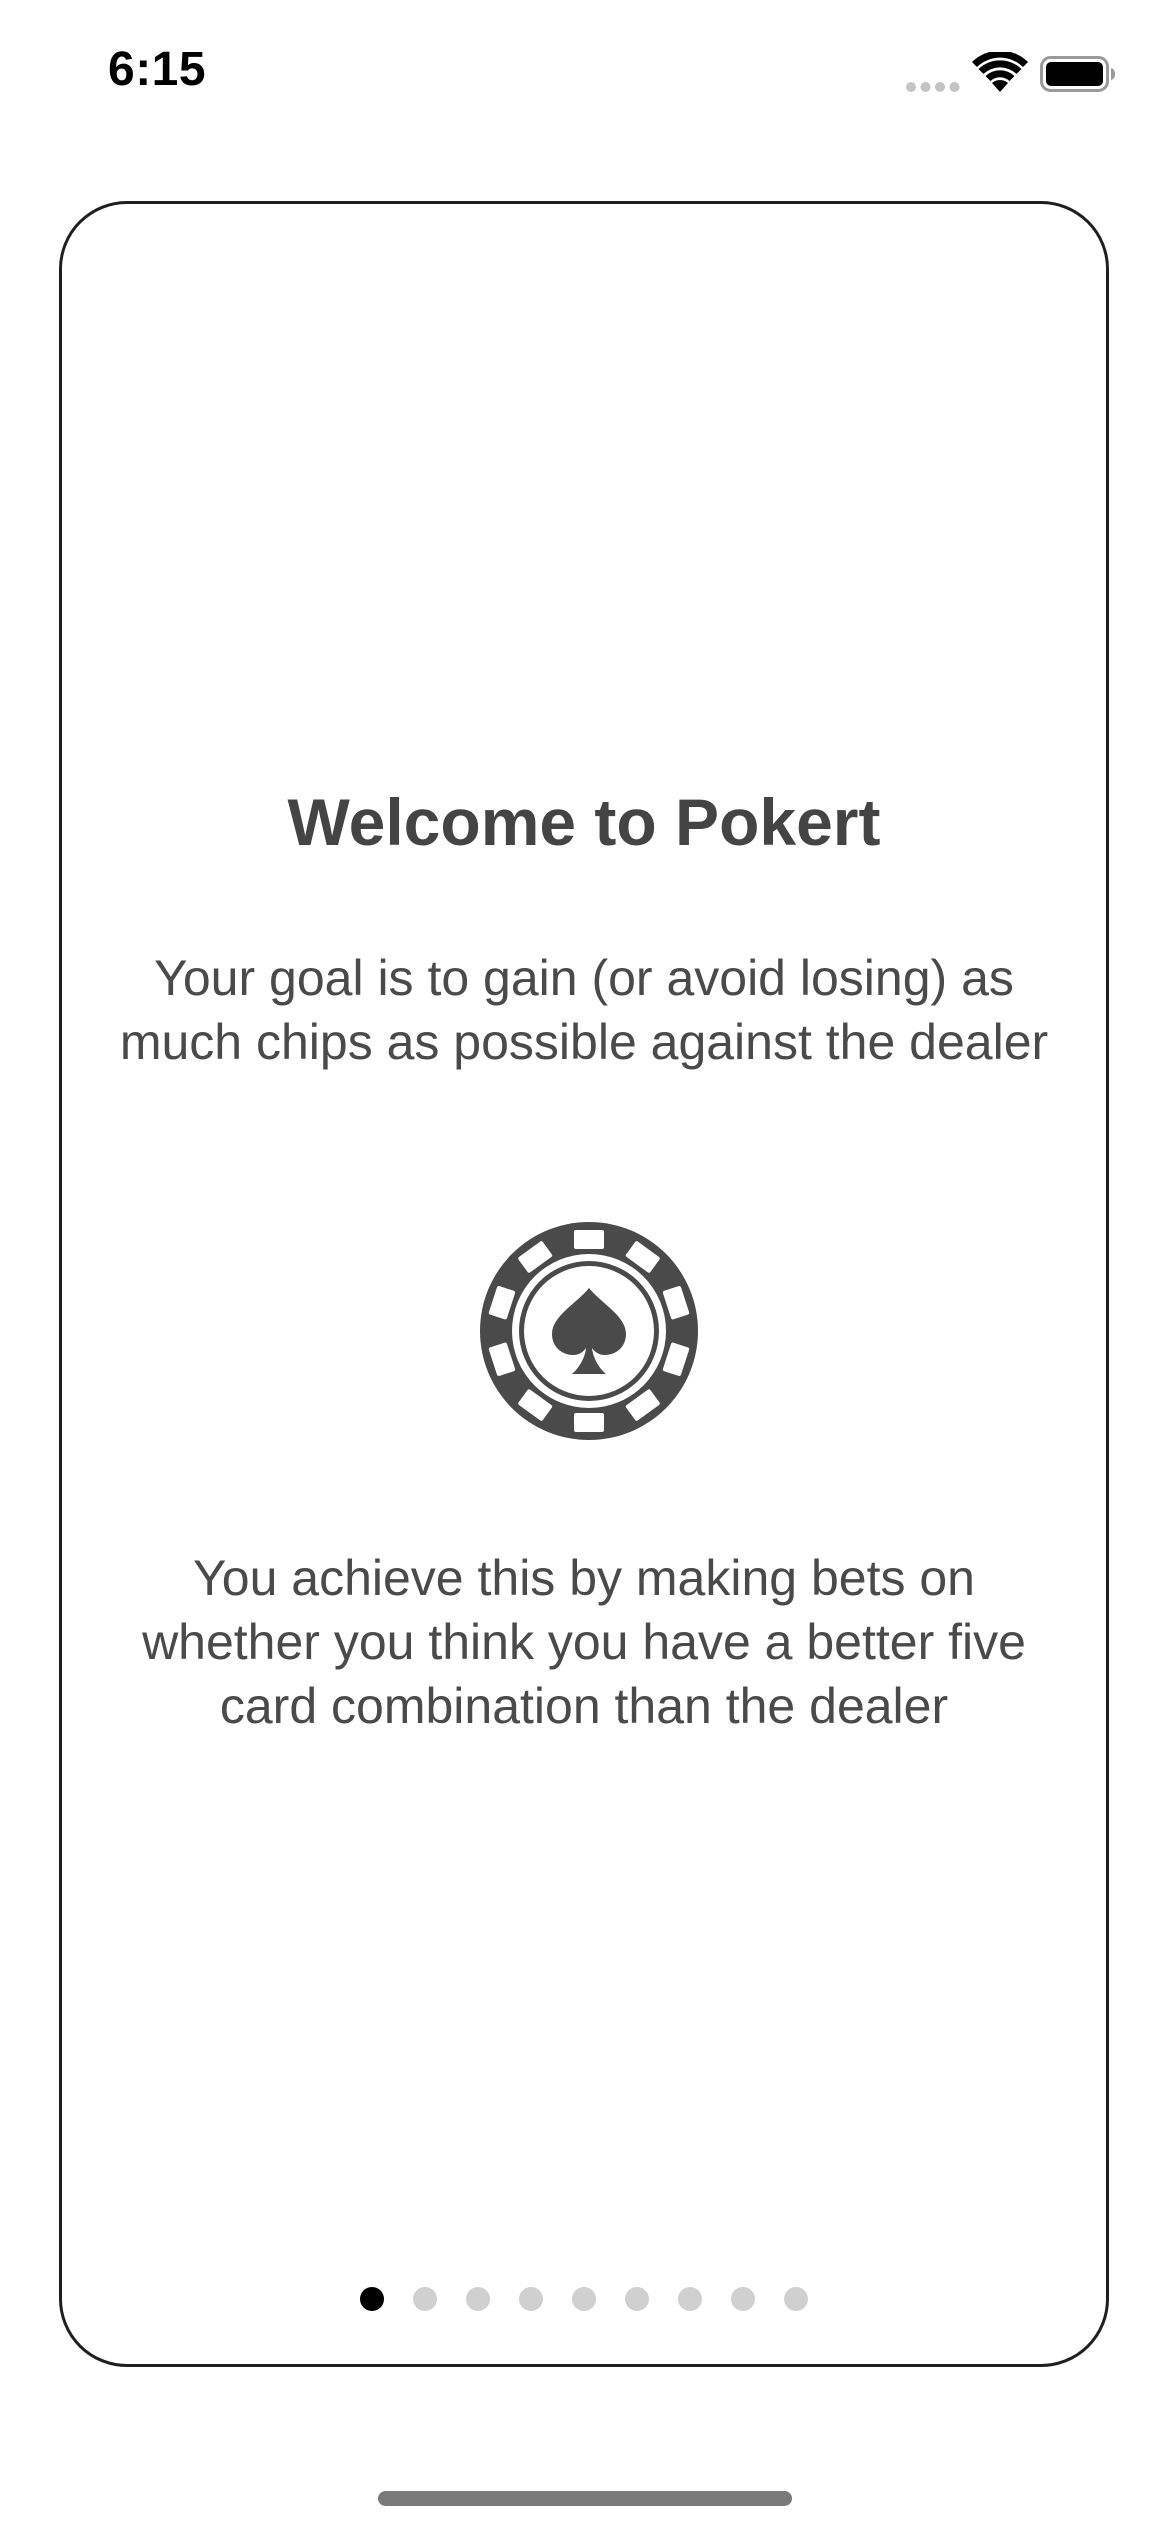  I want to click on battery-icon, so click(1077, 74).